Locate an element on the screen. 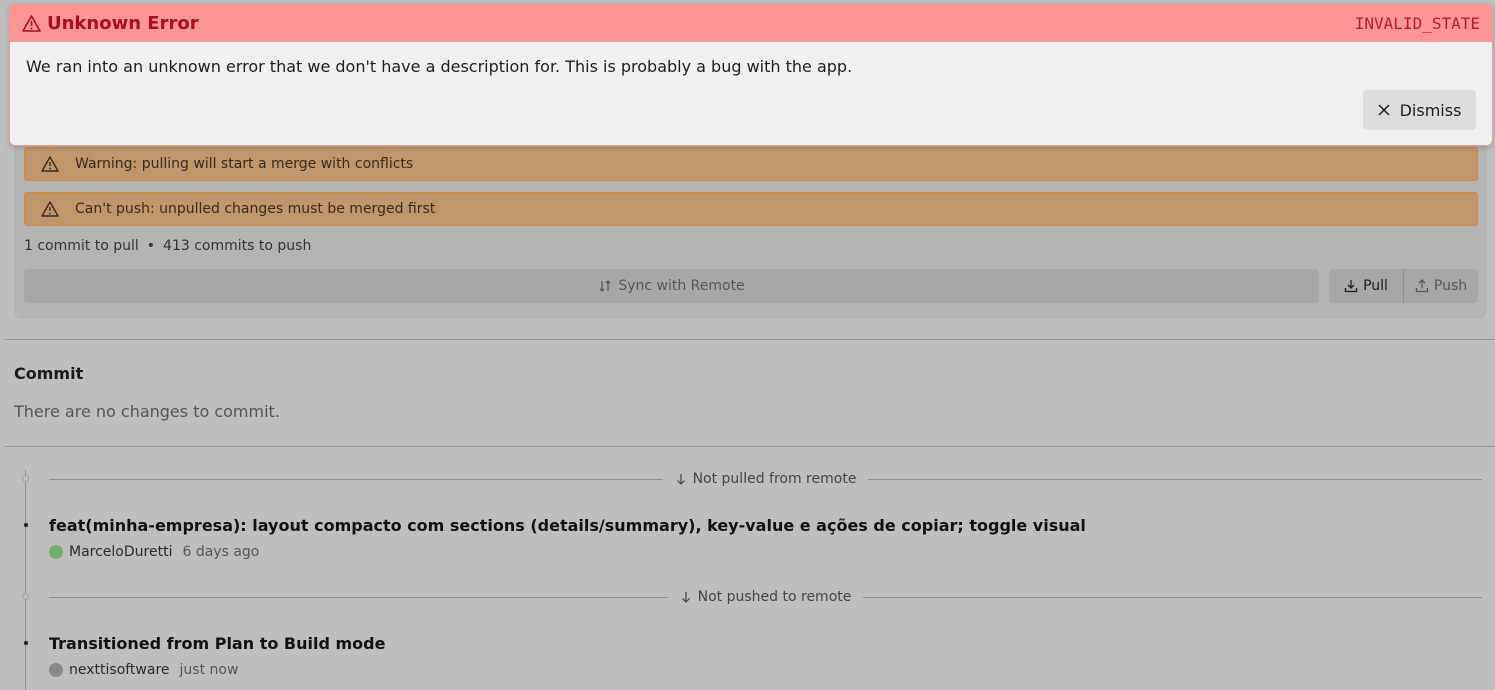  commit-time: 6 days ago is located at coordinates (221, 552).